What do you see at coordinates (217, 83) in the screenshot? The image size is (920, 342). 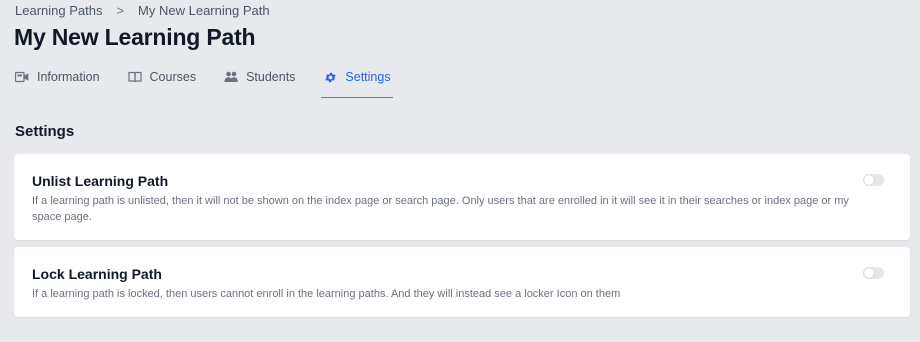 I see `tab-bar: Information Courses Students Settings` at bounding box center [217, 83].